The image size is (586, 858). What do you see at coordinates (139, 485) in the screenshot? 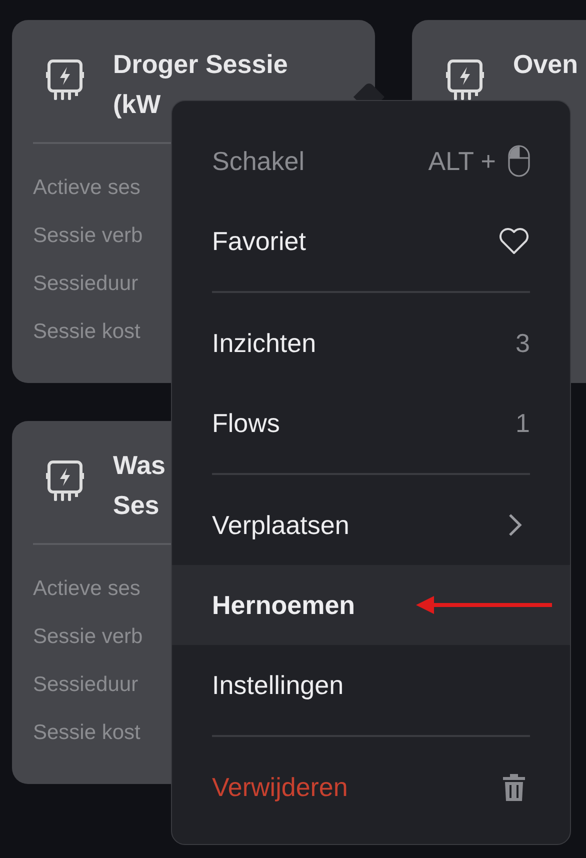
I see `card-title: Was Ses` at bounding box center [139, 485].